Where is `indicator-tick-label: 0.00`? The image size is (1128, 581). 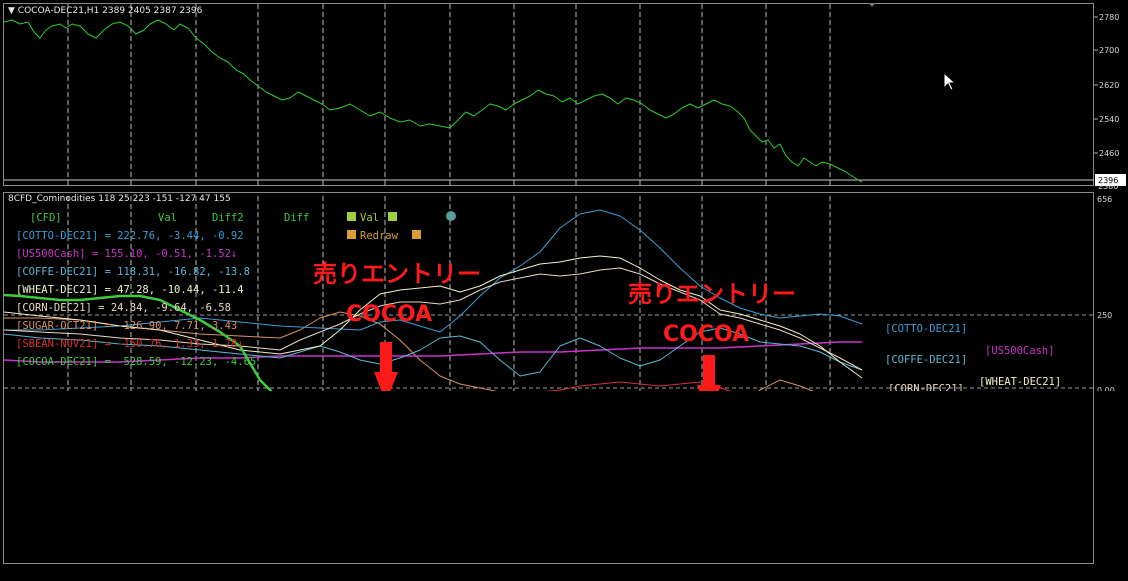
indicator-tick-label: 0.00 is located at coordinates (1106, 388).